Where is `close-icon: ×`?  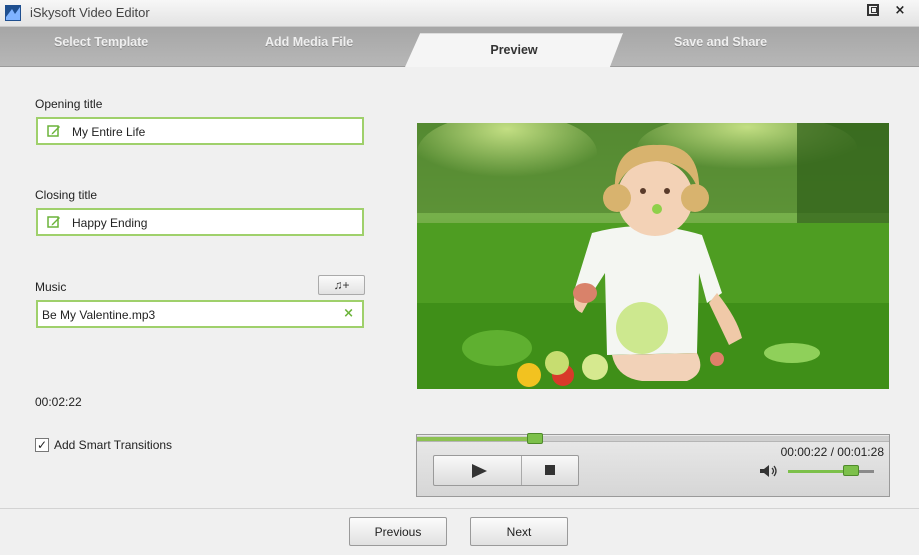
close-icon: × is located at coordinates (900, 11).